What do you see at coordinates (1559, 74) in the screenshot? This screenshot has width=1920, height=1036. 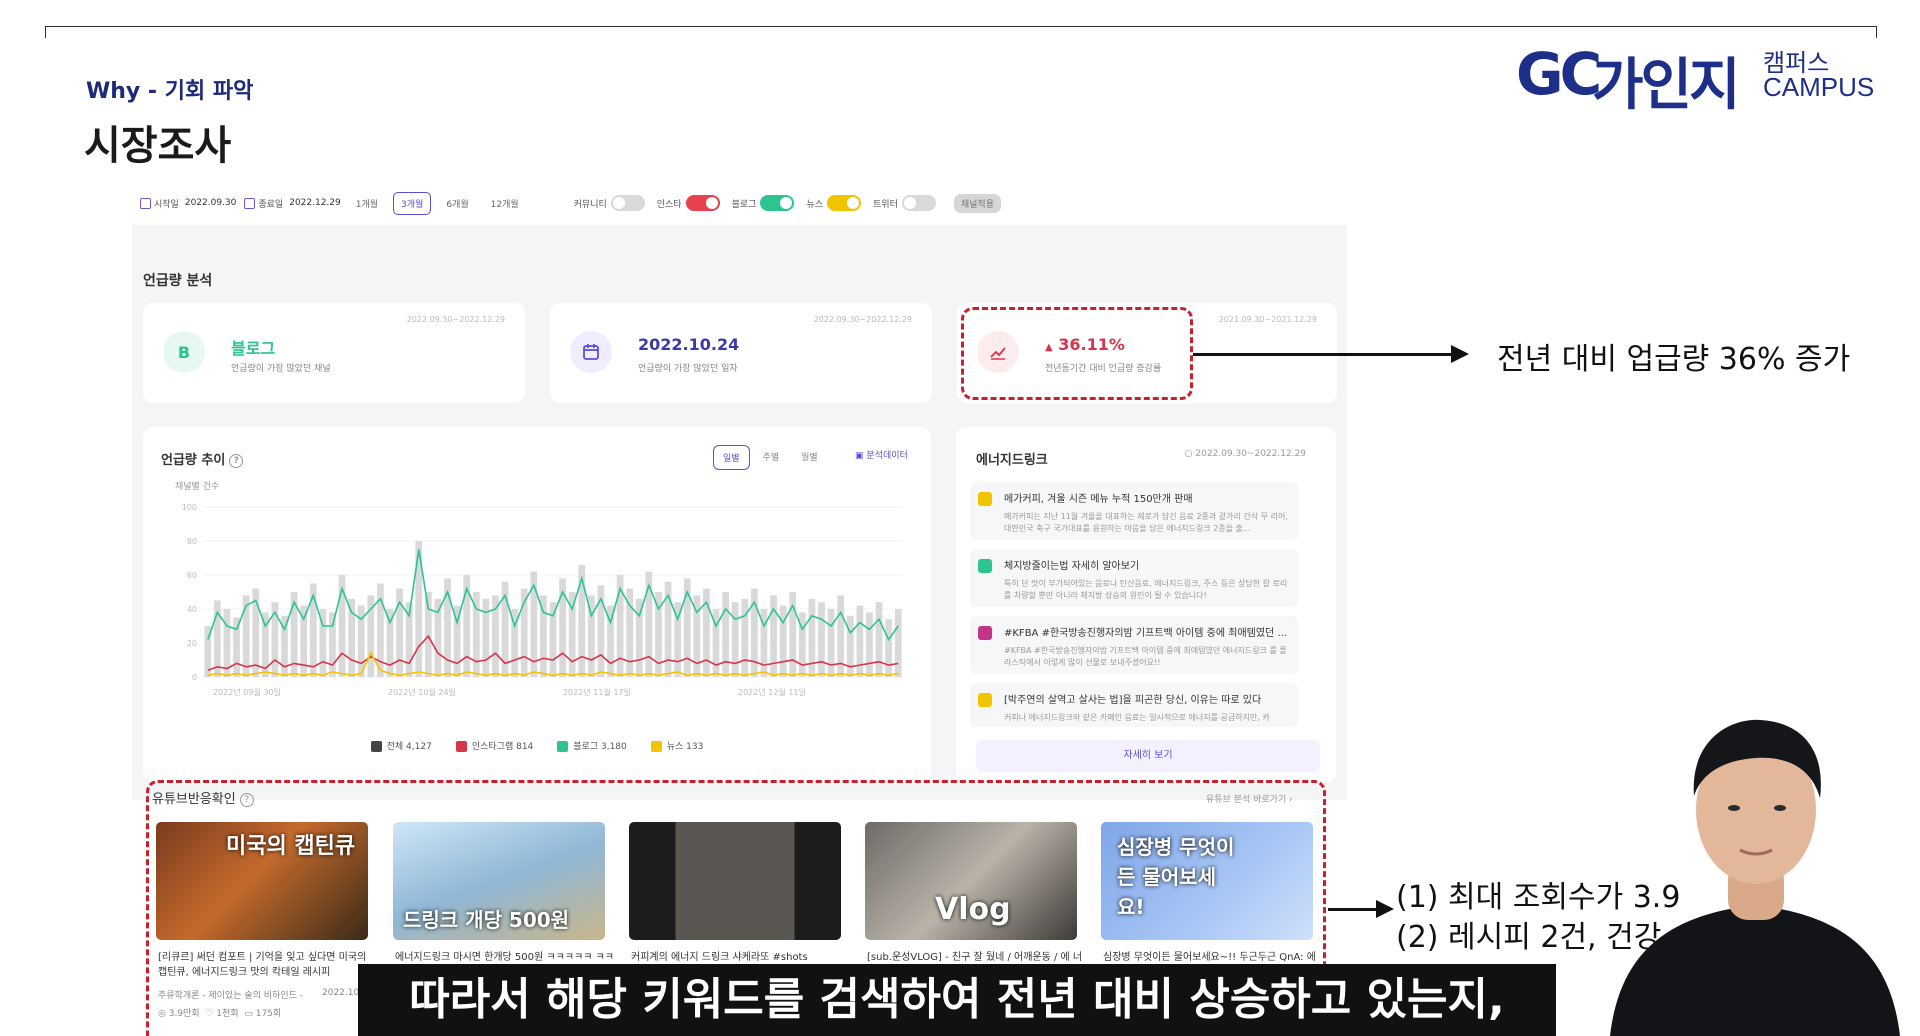 I see `logo-gc: GC` at bounding box center [1559, 74].